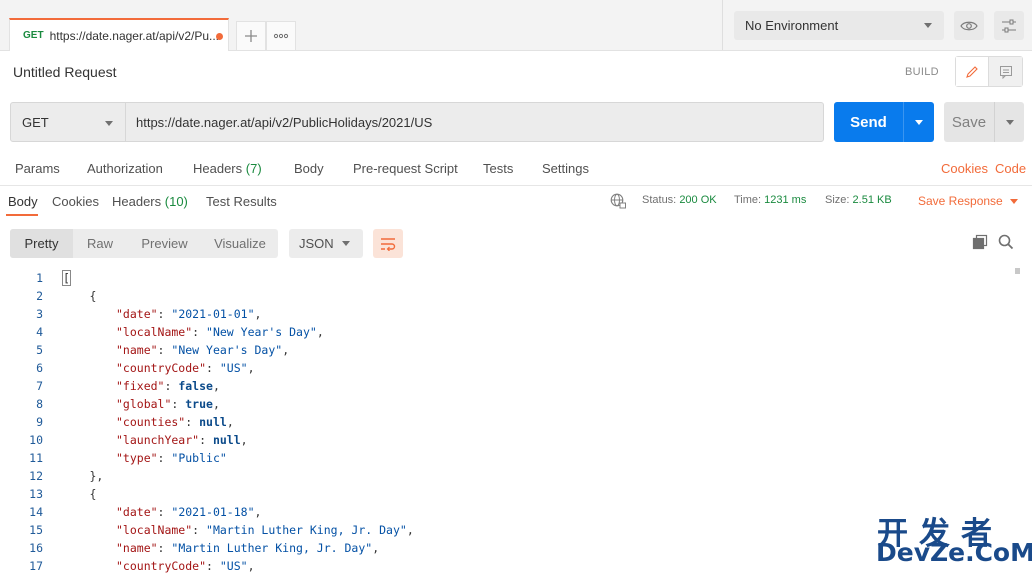 The width and height of the screenshot is (1032, 575). I want to click on view-pretty: Pretty, so click(41, 243).